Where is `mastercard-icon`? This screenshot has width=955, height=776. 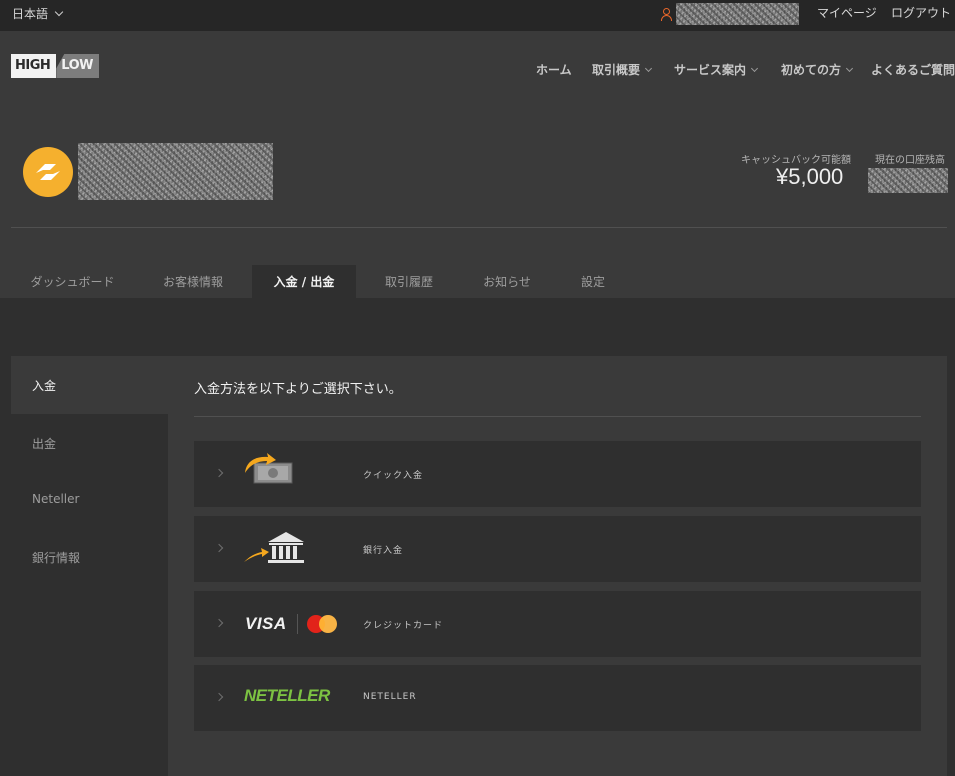
mastercard-icon is located at coordinates (322, 624).